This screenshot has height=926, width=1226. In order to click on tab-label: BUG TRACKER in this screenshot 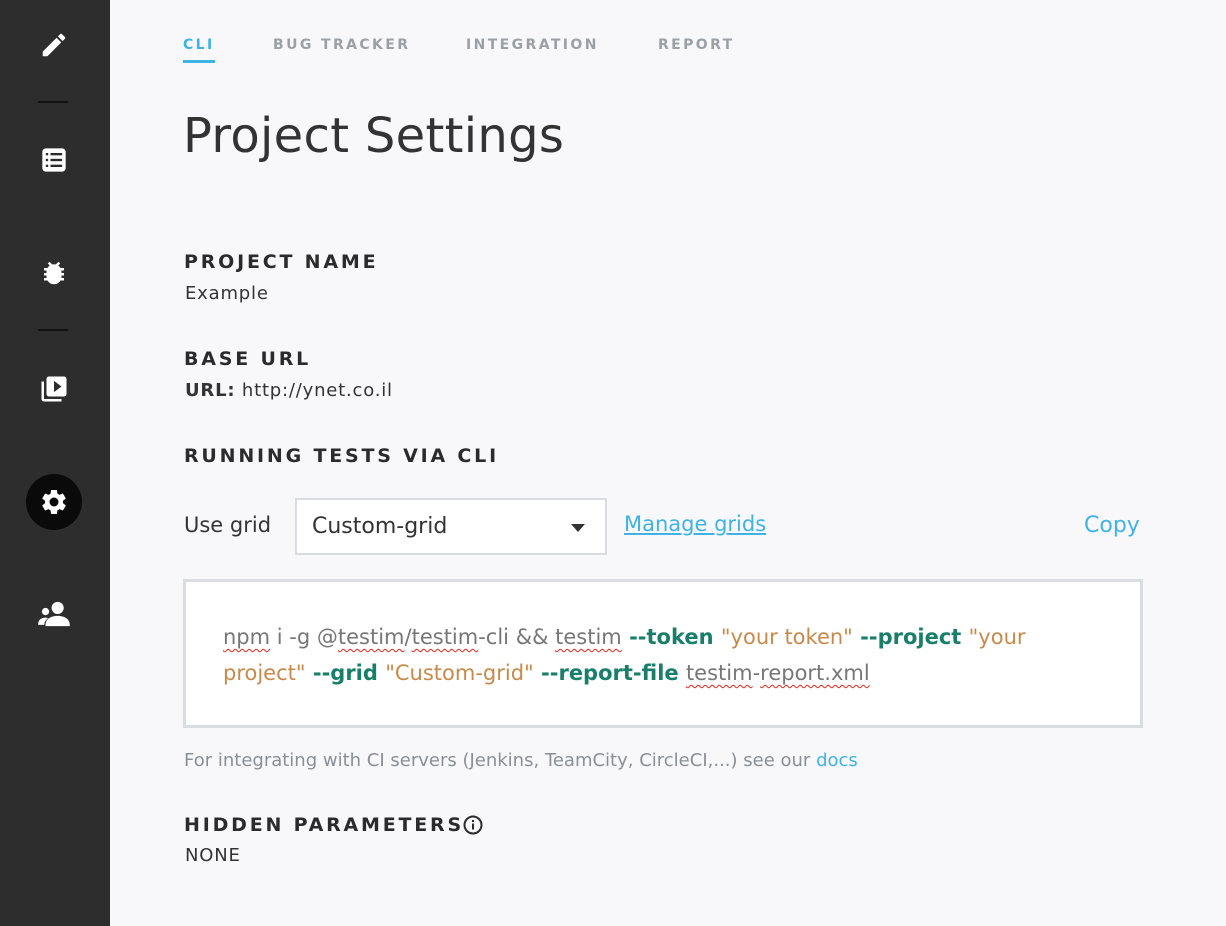, I will do `click(342, 45)`.